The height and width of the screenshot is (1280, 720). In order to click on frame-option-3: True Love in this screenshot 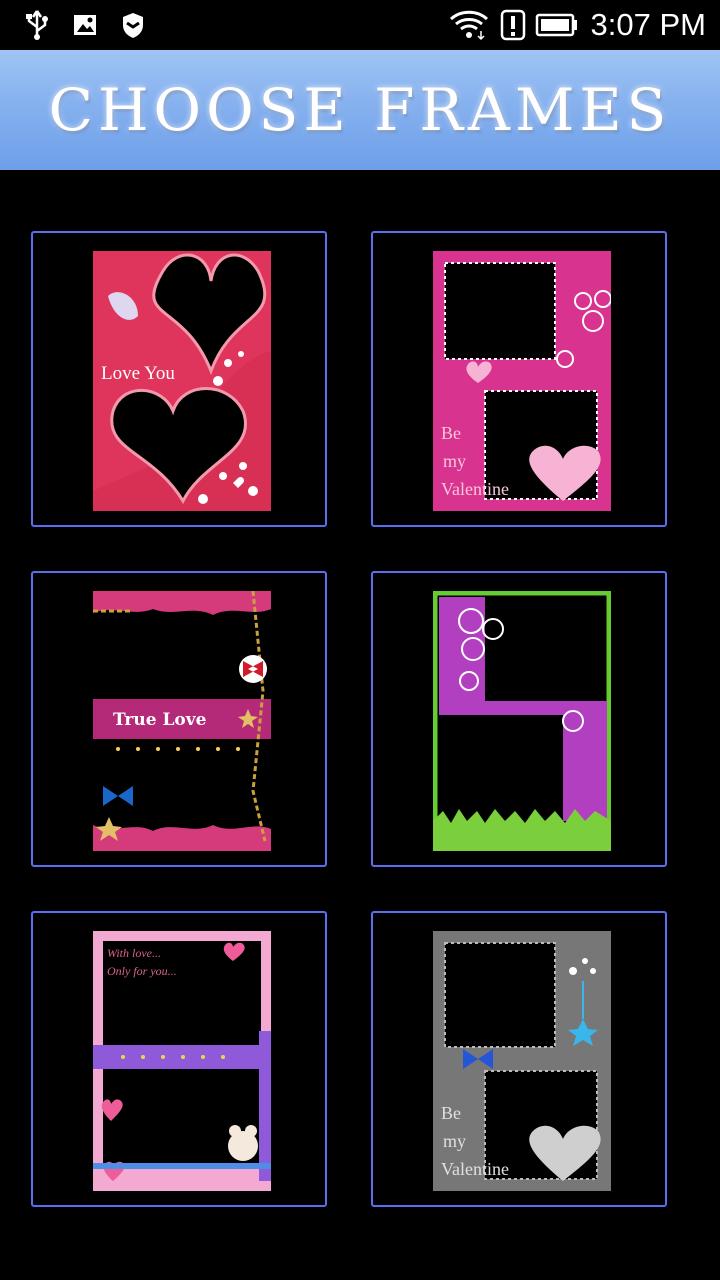, I will do `click(179, 719)`.